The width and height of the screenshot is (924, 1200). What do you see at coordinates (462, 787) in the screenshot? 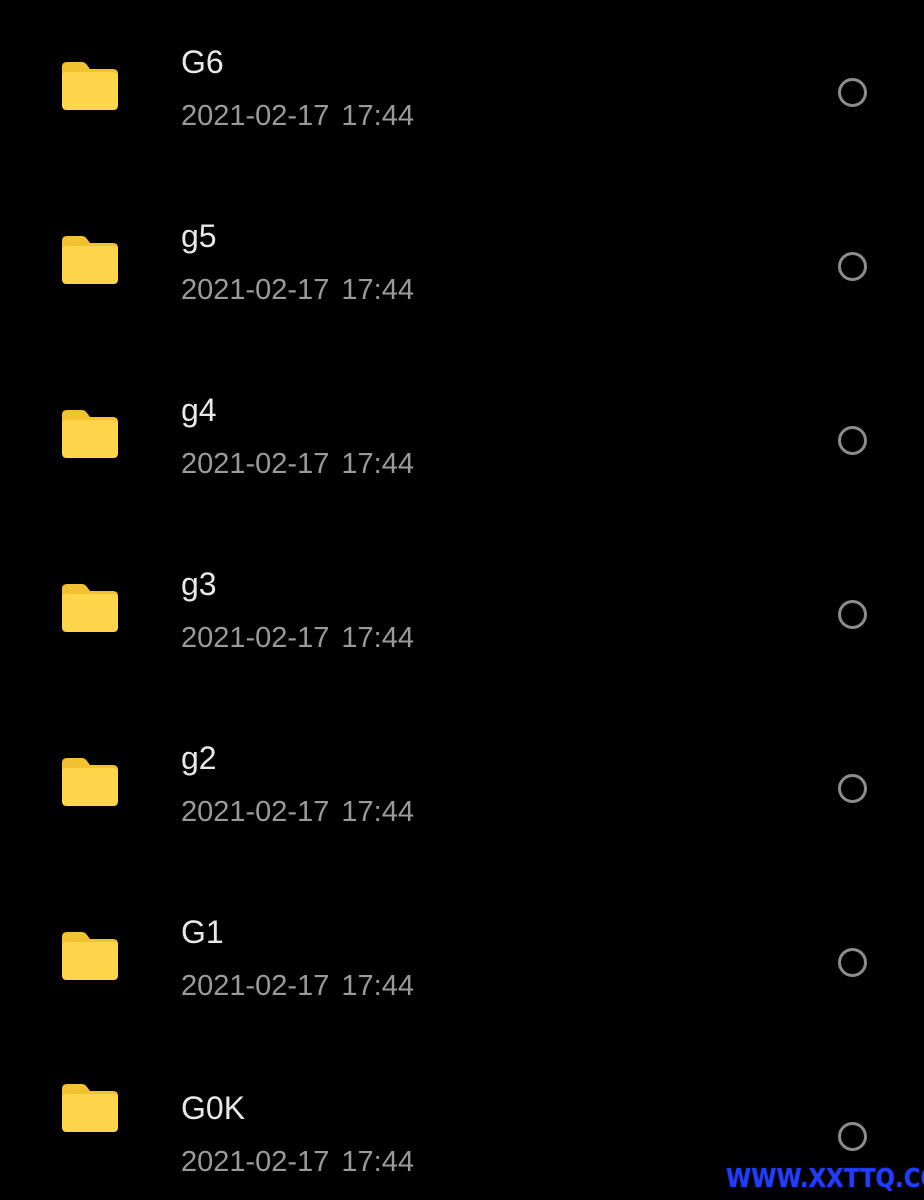
I see `list-item: g2 2021-02-17 17:44` at bounding box center [462, 787].